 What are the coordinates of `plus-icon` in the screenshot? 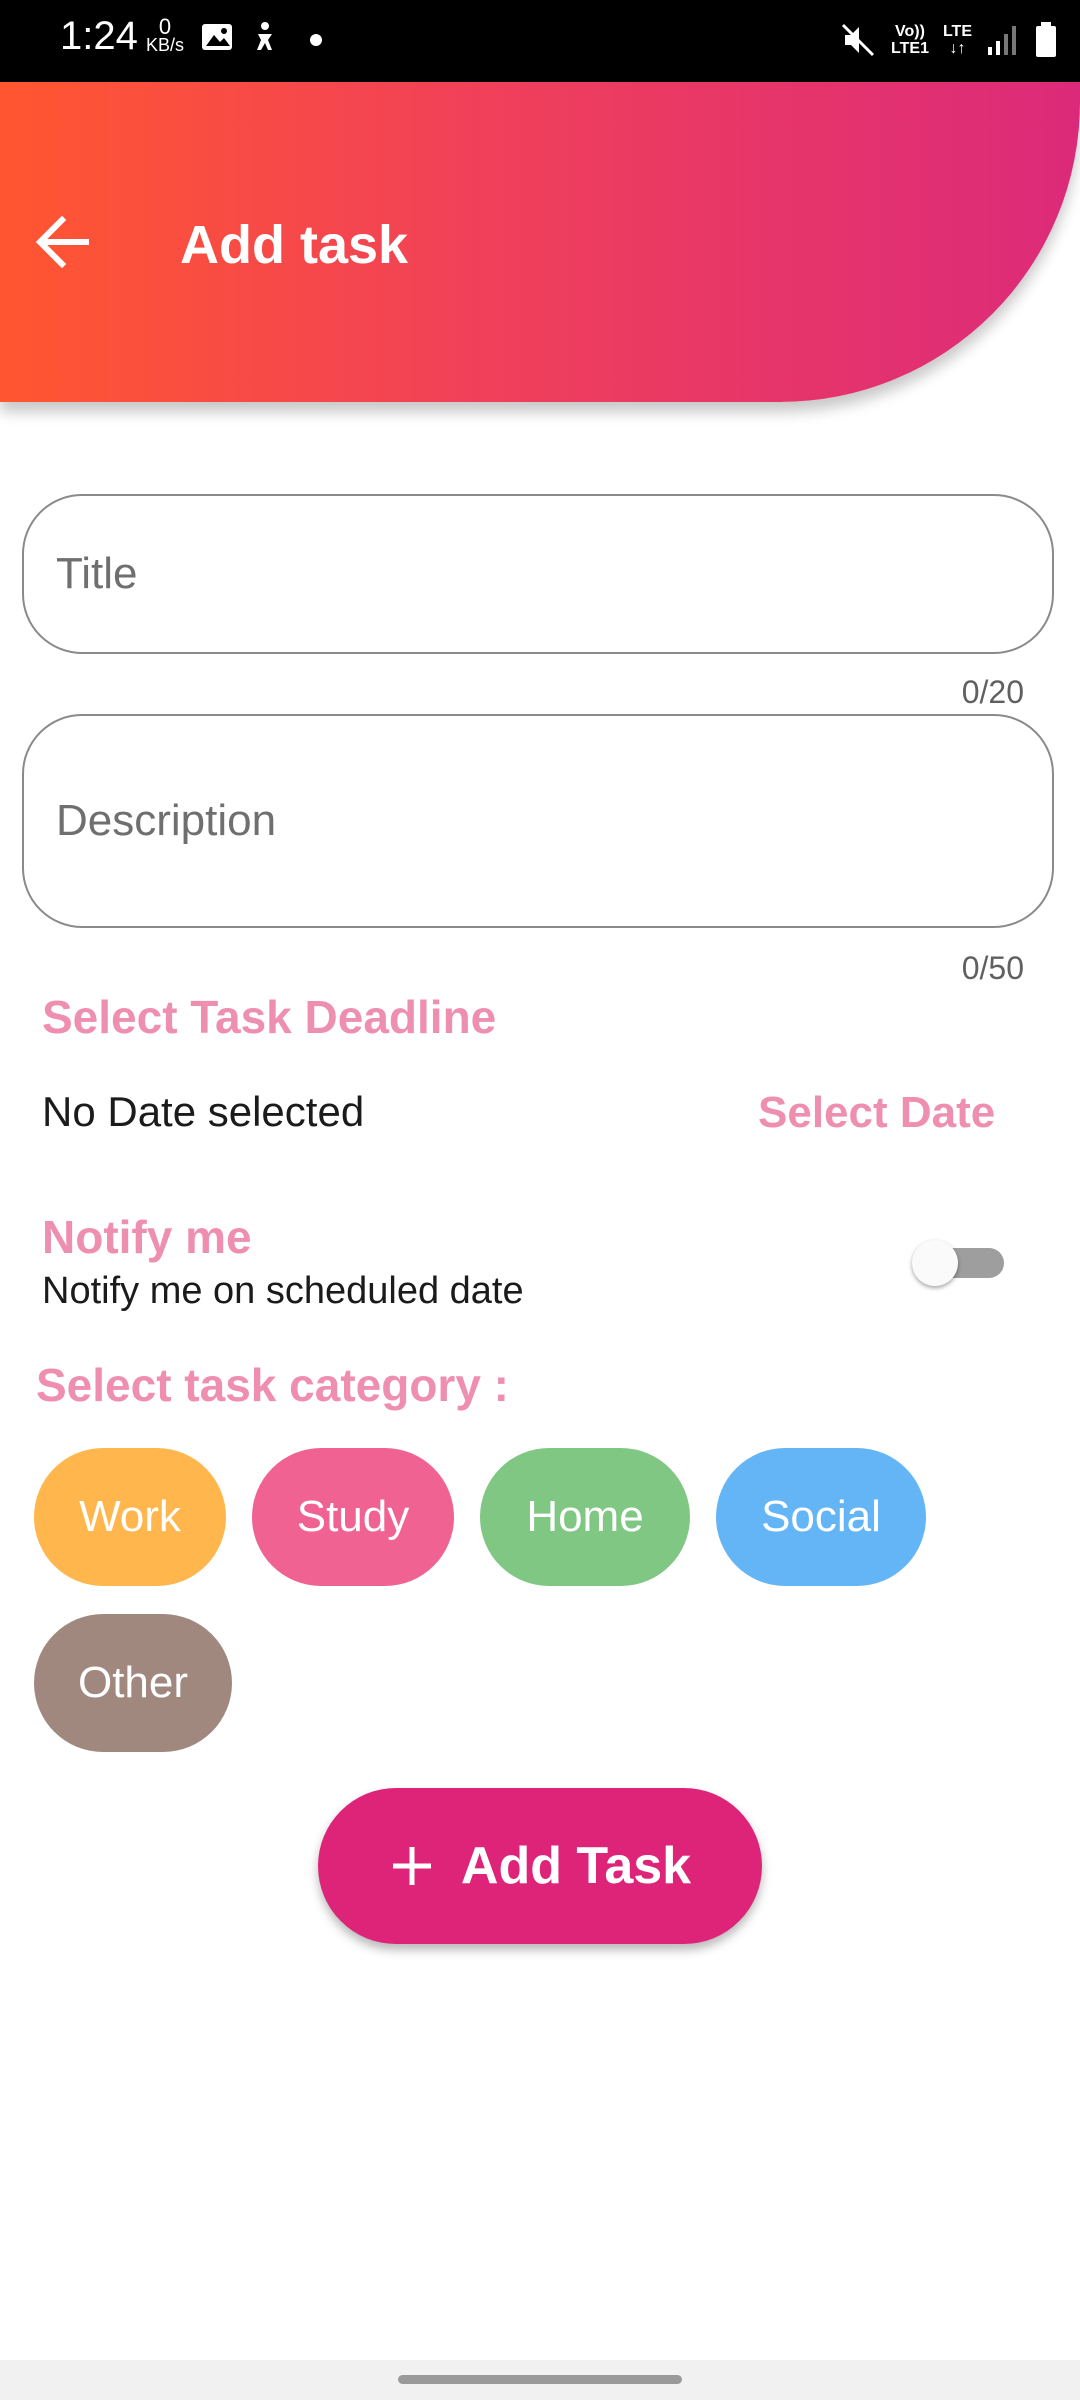 It's located at (411, 1866).